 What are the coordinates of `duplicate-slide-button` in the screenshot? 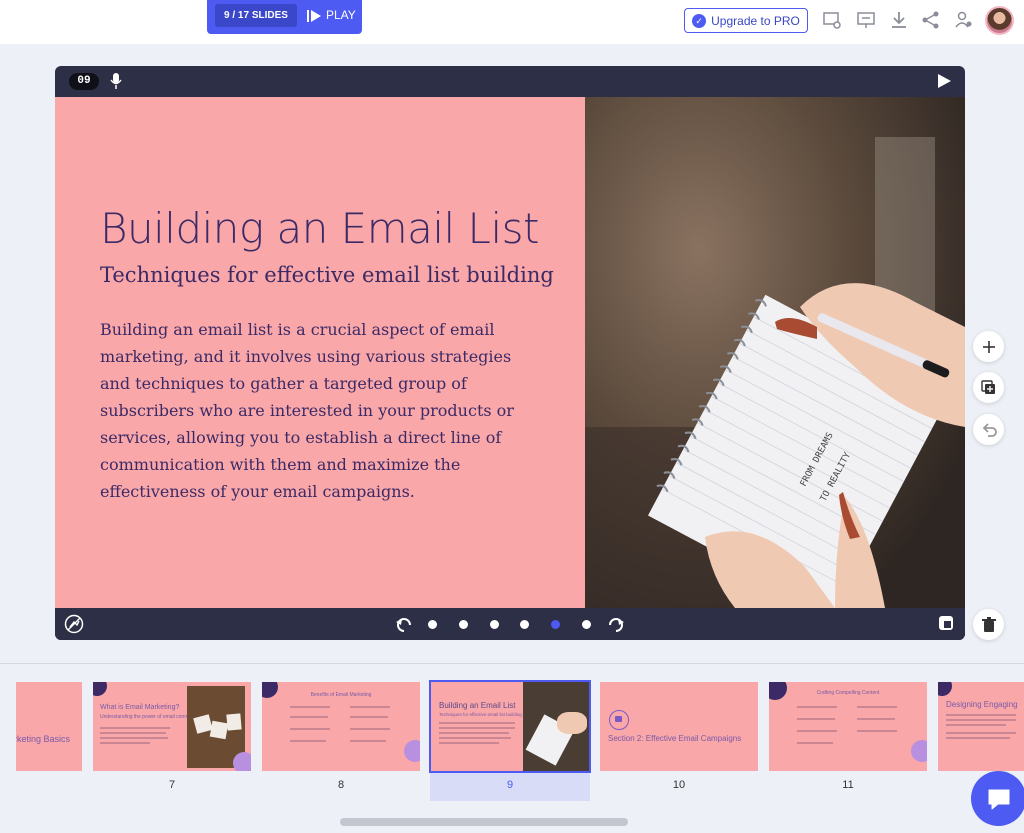 It's located at (988, 387).